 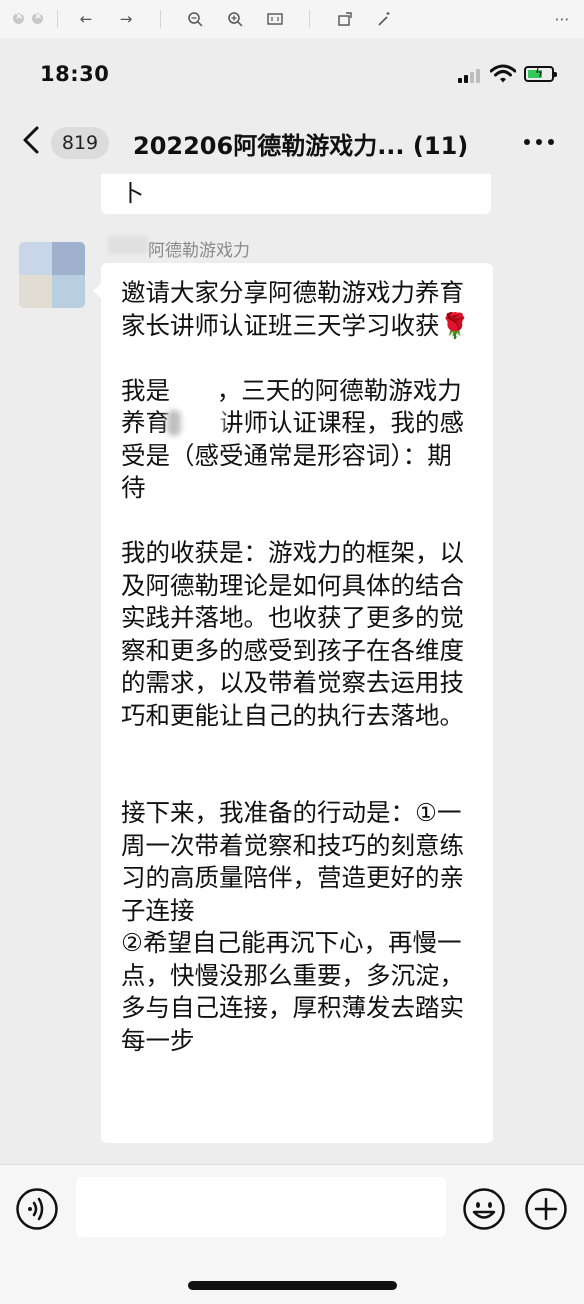 What do you see at coordinates (472, 75) in the screenshot?
I see `signal-icon` at bounding box center [472, 75].